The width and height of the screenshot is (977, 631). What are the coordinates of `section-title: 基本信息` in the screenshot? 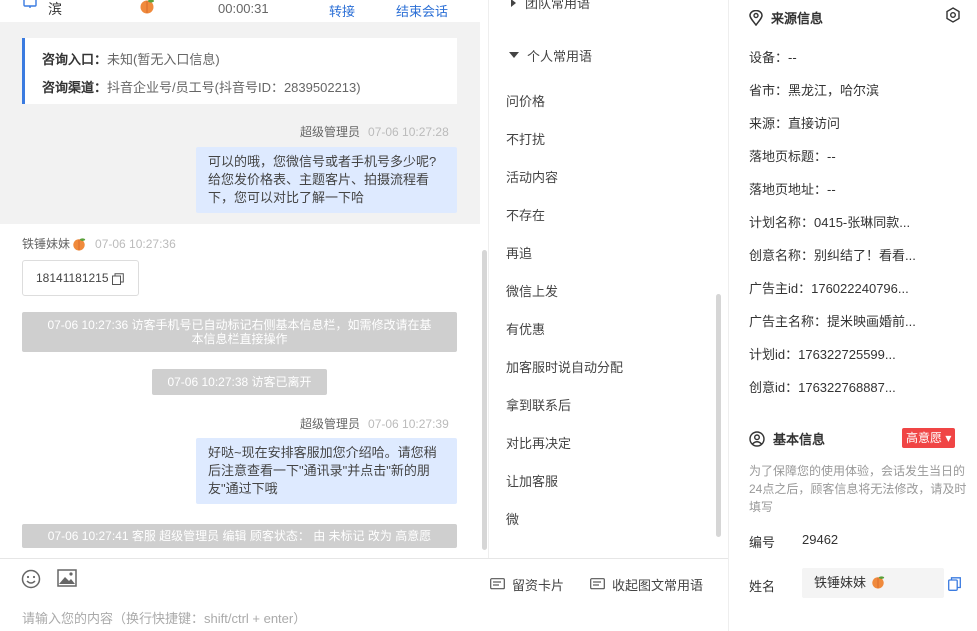 It's located at (799, 439).